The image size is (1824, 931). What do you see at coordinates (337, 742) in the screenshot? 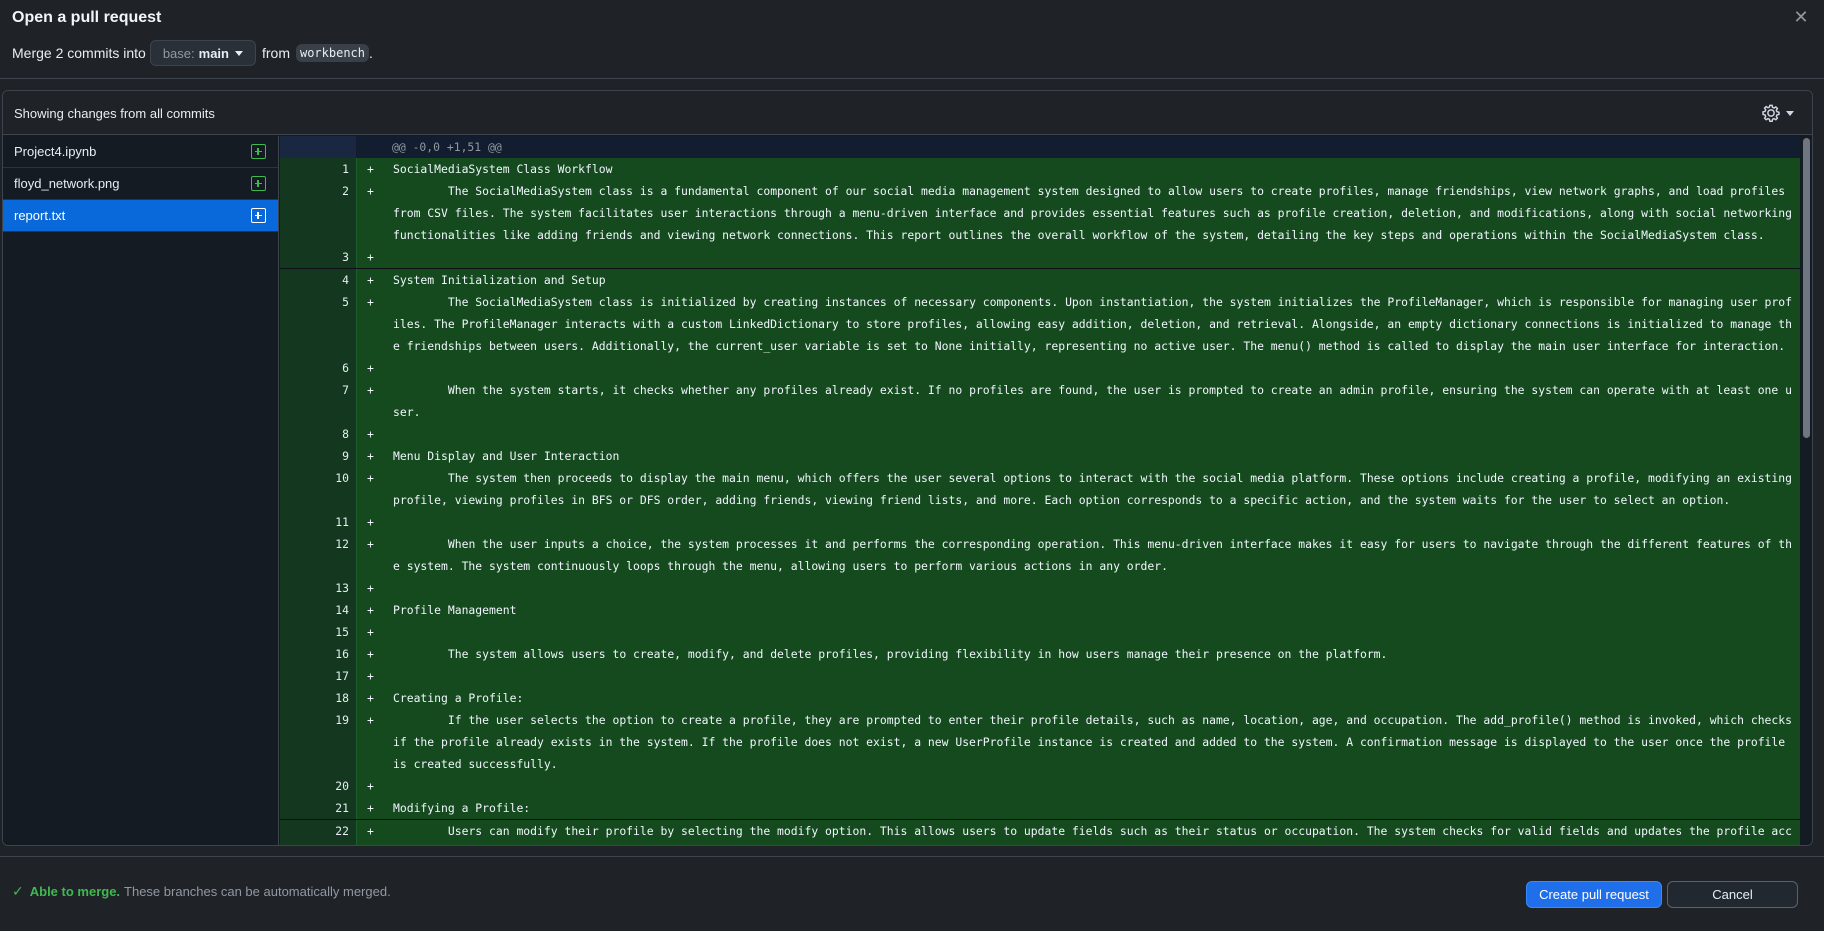
I see `new-line-number: 19` at bounding box center [337, 742].